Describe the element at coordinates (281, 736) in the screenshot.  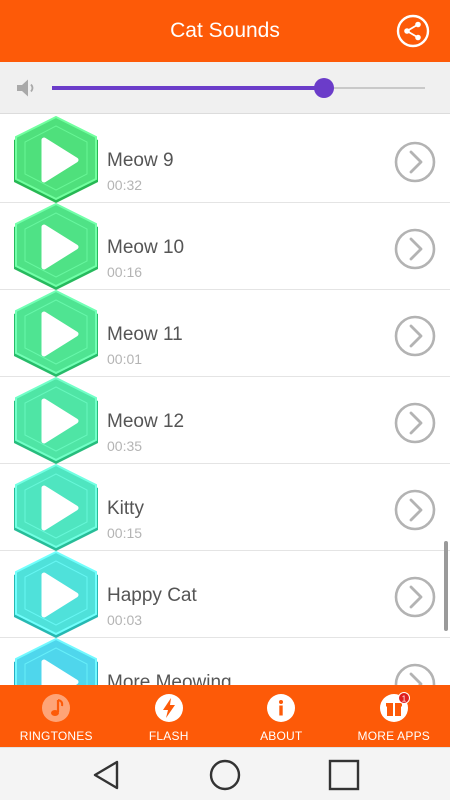
I see `tab-label: ABOUT` at that location.